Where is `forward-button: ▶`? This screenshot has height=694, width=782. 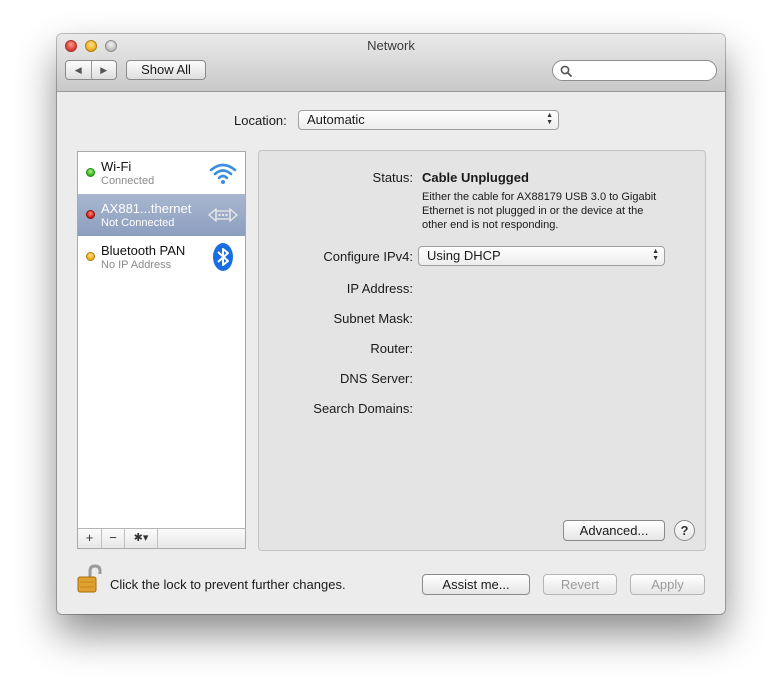
forward-button: ▶ is located at coordinates (104, 70).